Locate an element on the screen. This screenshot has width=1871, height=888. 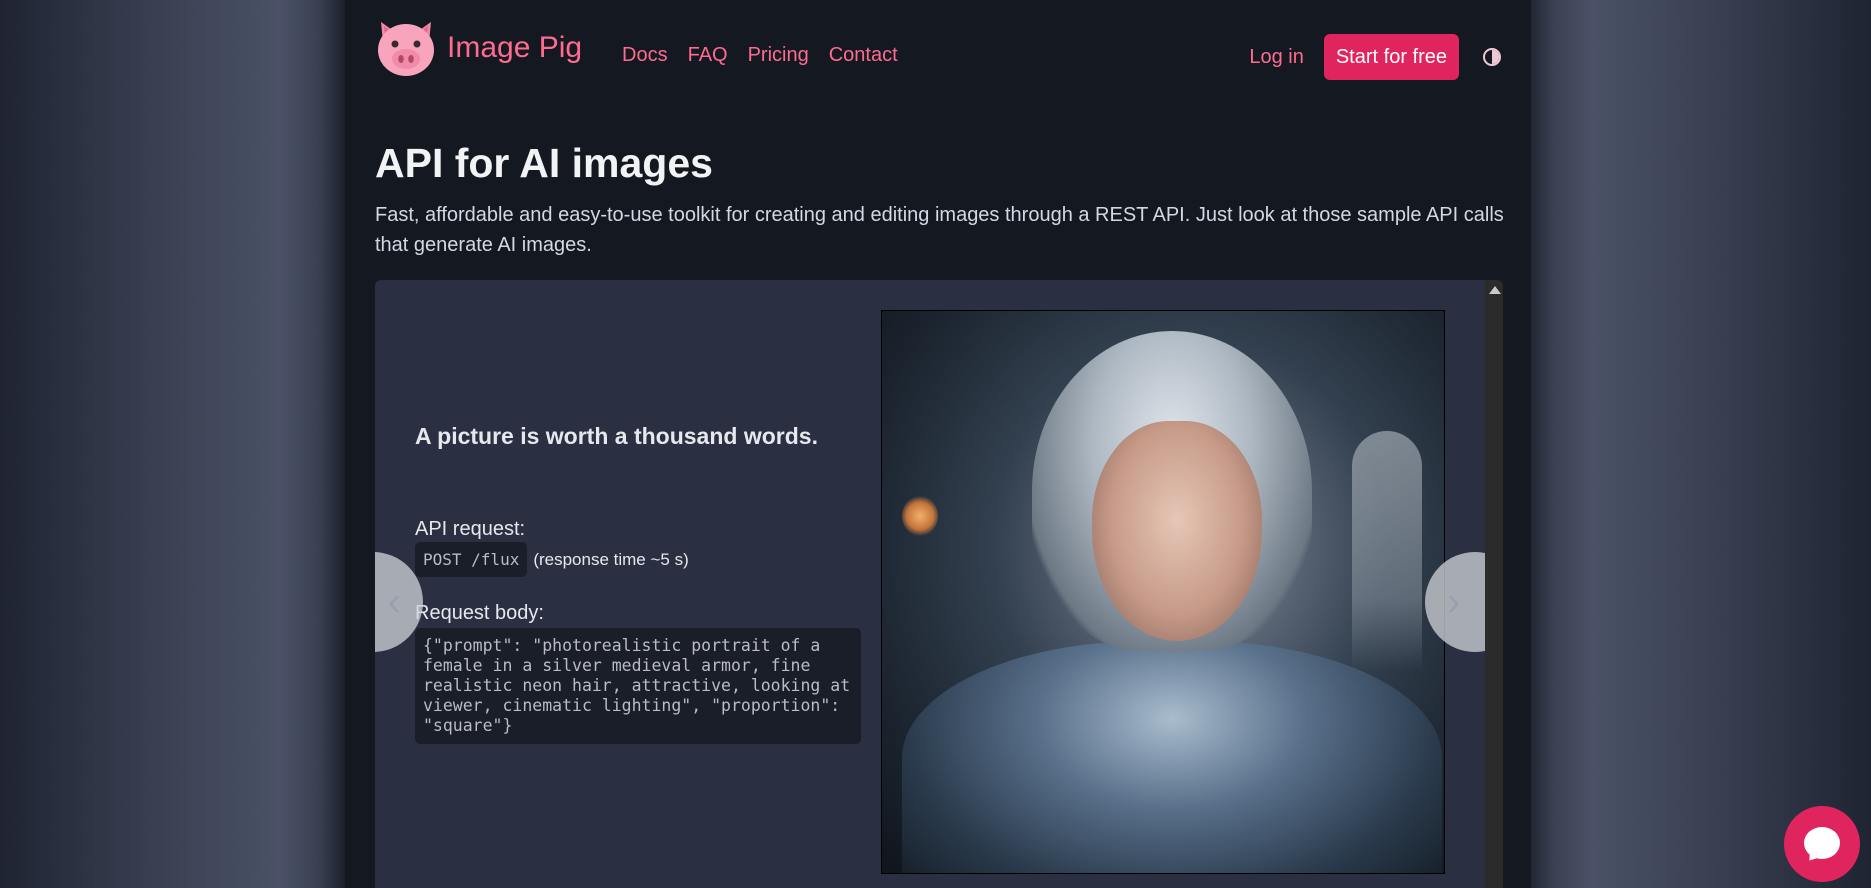
nav-link-faq: FAQ is located at coordinates (708, 55).